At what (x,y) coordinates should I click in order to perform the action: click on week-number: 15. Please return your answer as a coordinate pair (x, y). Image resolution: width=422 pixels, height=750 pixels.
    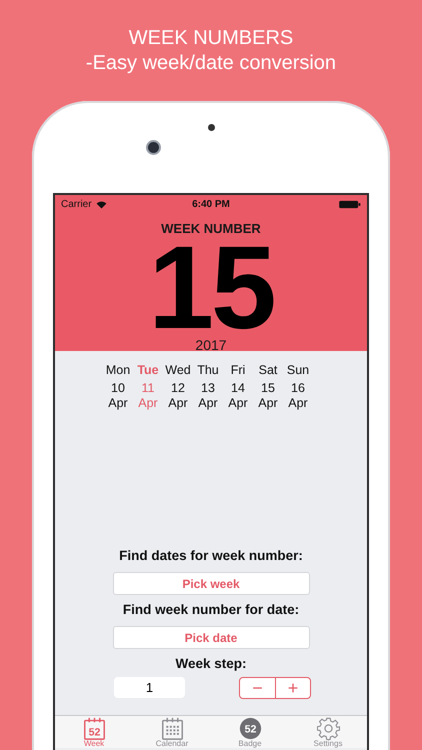
    Looking at the image, I should click on (211, 288).